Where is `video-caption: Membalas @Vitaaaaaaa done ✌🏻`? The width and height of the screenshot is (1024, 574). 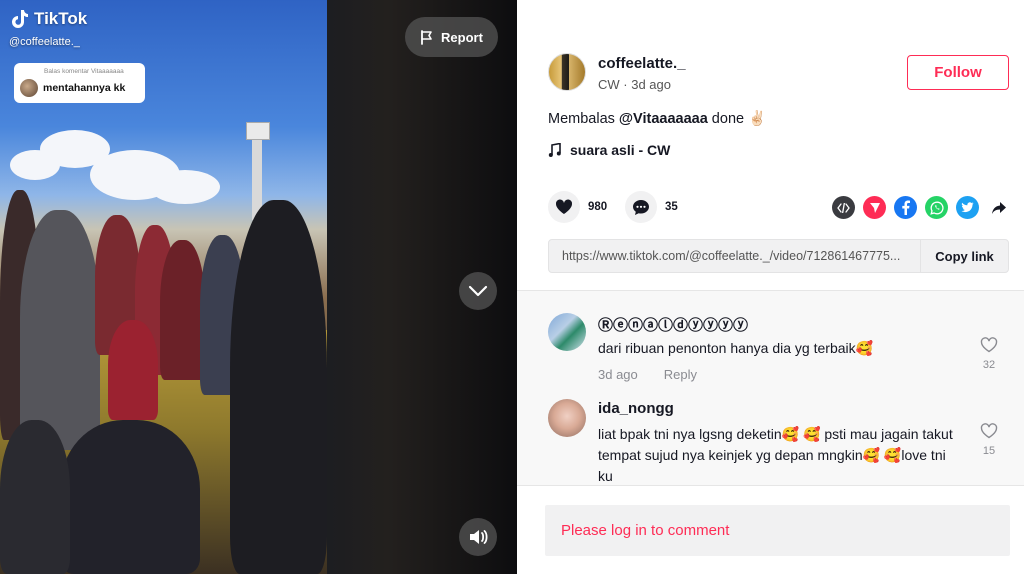 video-caption: Membalas @Vitaaaaaaa done ✌🏻 is located at coordinates (657, 118).